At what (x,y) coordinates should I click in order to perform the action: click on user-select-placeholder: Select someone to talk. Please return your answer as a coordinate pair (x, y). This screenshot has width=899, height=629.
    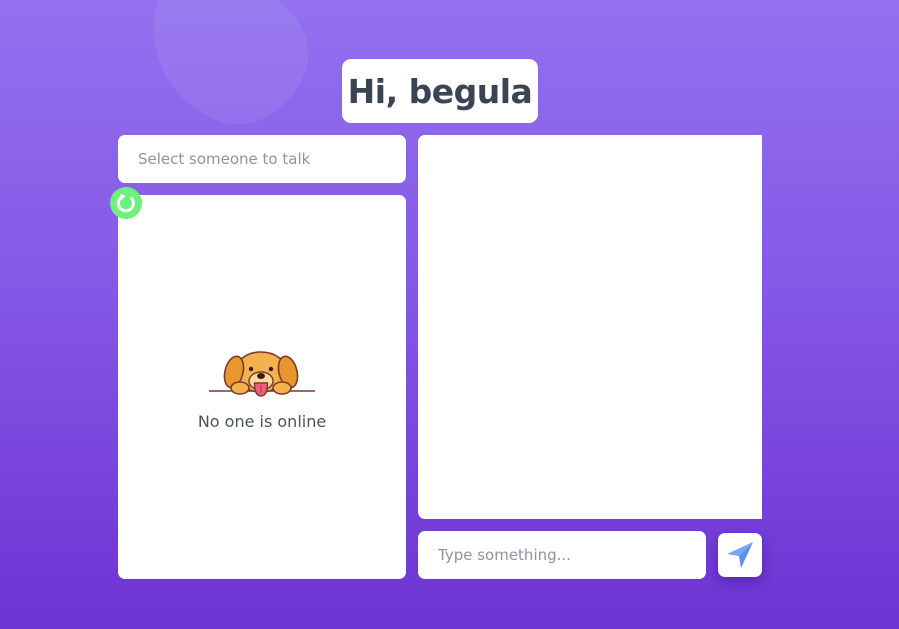
    Looking at the image, I should click on (224, 159).